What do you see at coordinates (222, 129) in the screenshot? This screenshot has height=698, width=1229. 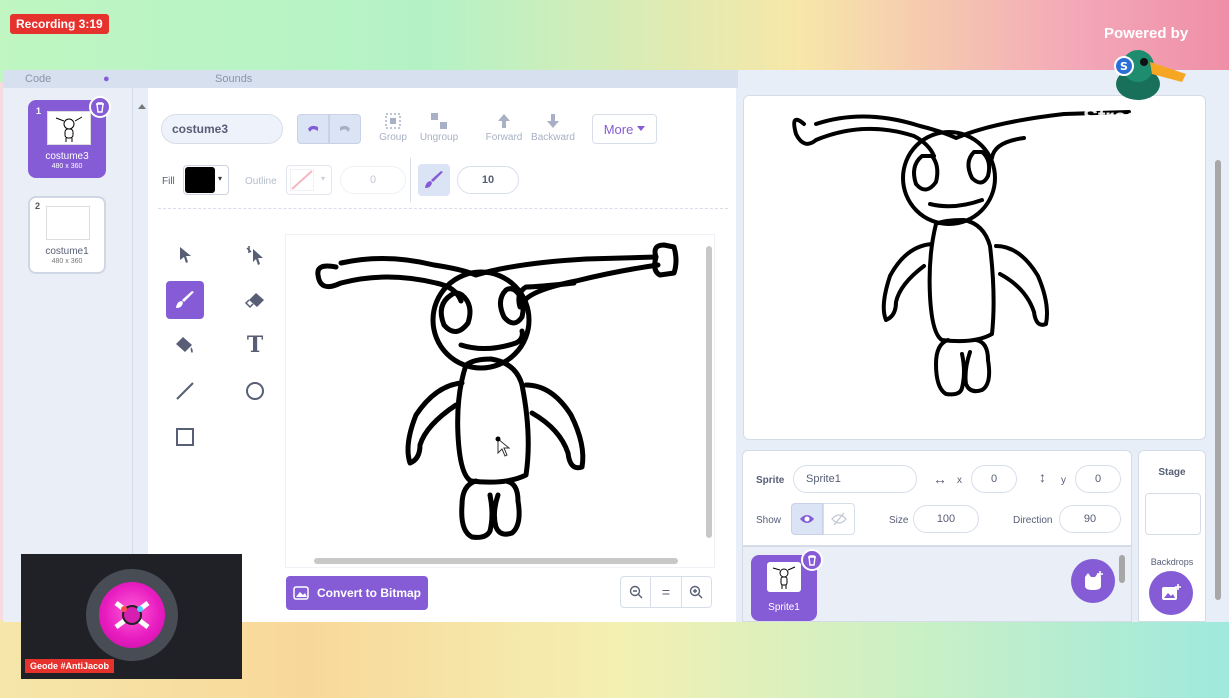 I see `costume-name-input: costume3` at bounding box center [222, 129].